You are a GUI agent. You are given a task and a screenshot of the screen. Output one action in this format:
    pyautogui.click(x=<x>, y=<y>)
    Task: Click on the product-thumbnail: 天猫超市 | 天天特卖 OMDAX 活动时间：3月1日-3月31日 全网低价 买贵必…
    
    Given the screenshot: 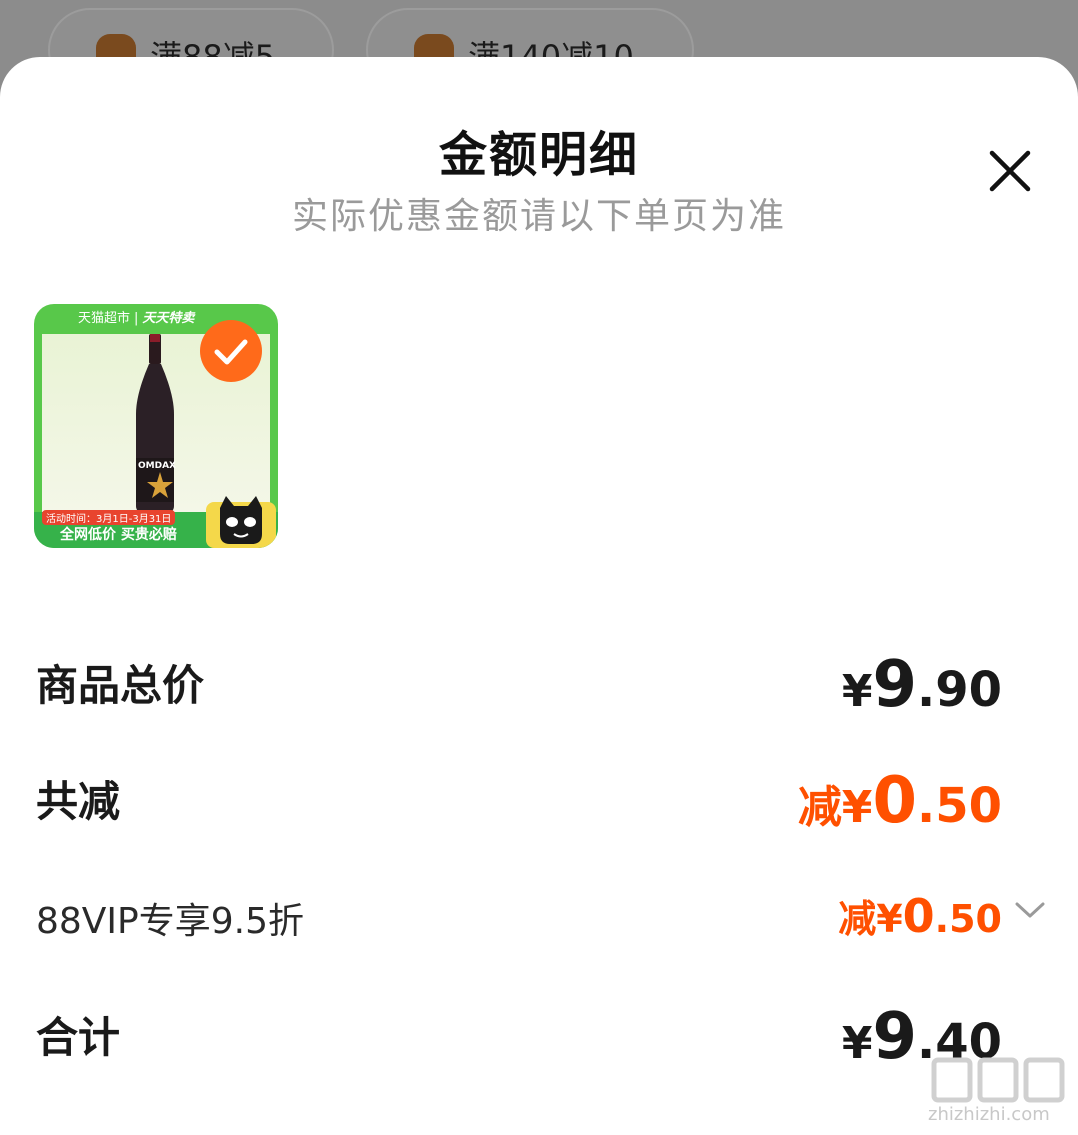 What is the action you would take?
    pyautogui.click(x=156, y=426)
    